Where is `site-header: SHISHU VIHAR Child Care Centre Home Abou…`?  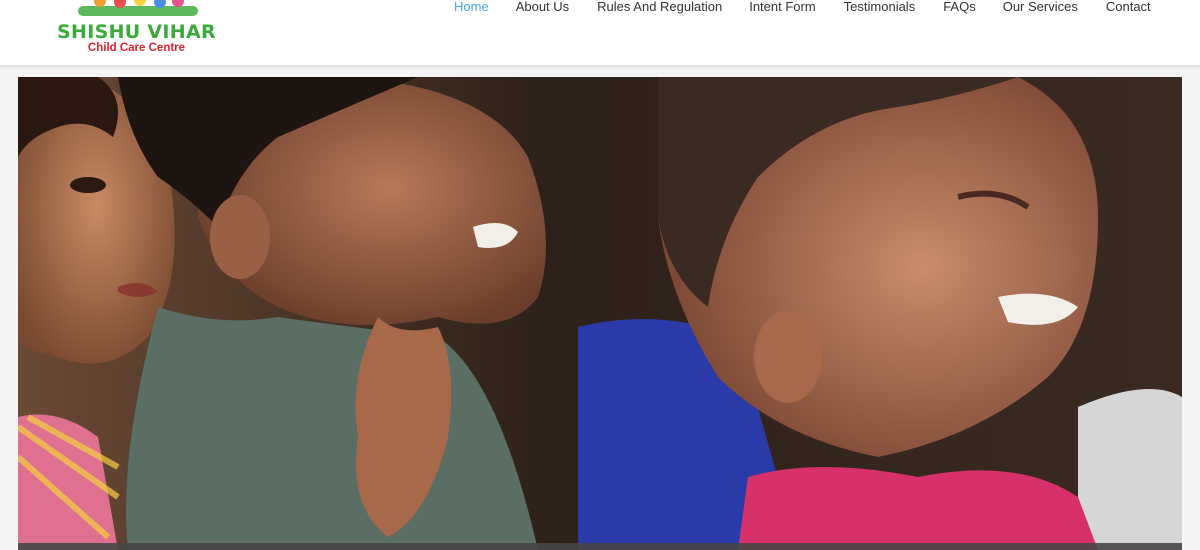
site-header: SHISHU VIHAR Child Care Centre Home Abou… is located at coordinates (600, 33).